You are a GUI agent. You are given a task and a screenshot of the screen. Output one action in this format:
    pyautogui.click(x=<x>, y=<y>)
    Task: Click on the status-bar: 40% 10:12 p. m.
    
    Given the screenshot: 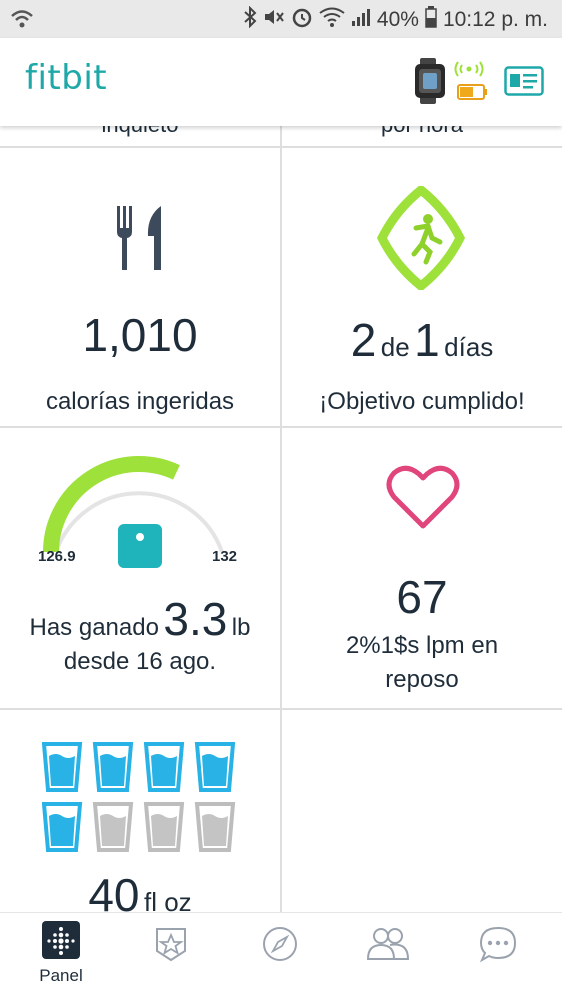 What is the action you would take?
    pyautogui.click(x=281, y=19)
    